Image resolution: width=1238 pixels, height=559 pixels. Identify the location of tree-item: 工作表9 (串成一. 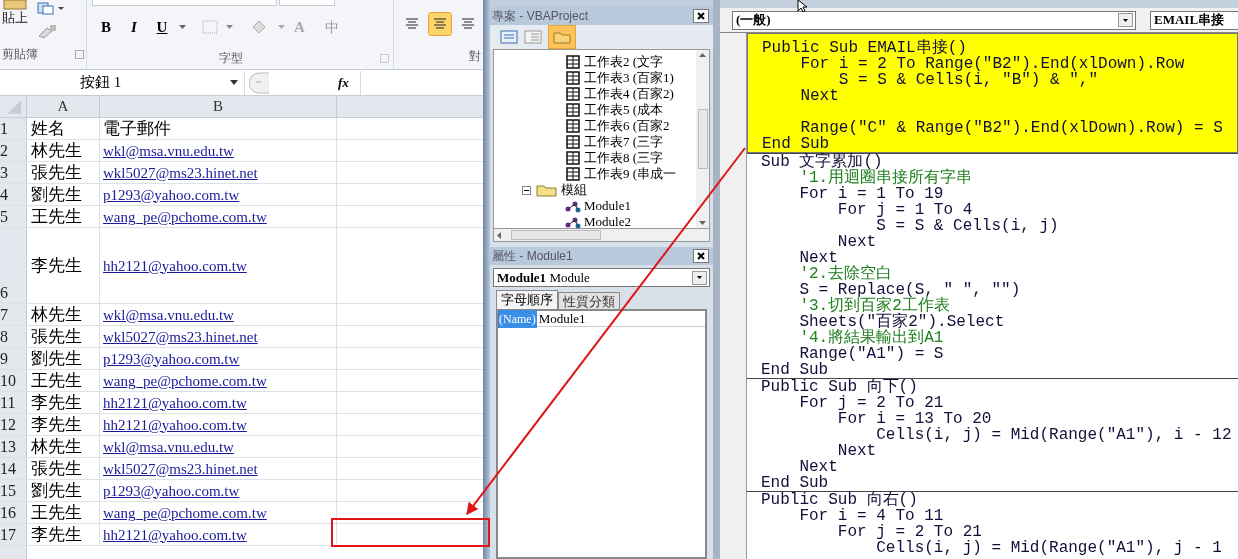
(630, 174).